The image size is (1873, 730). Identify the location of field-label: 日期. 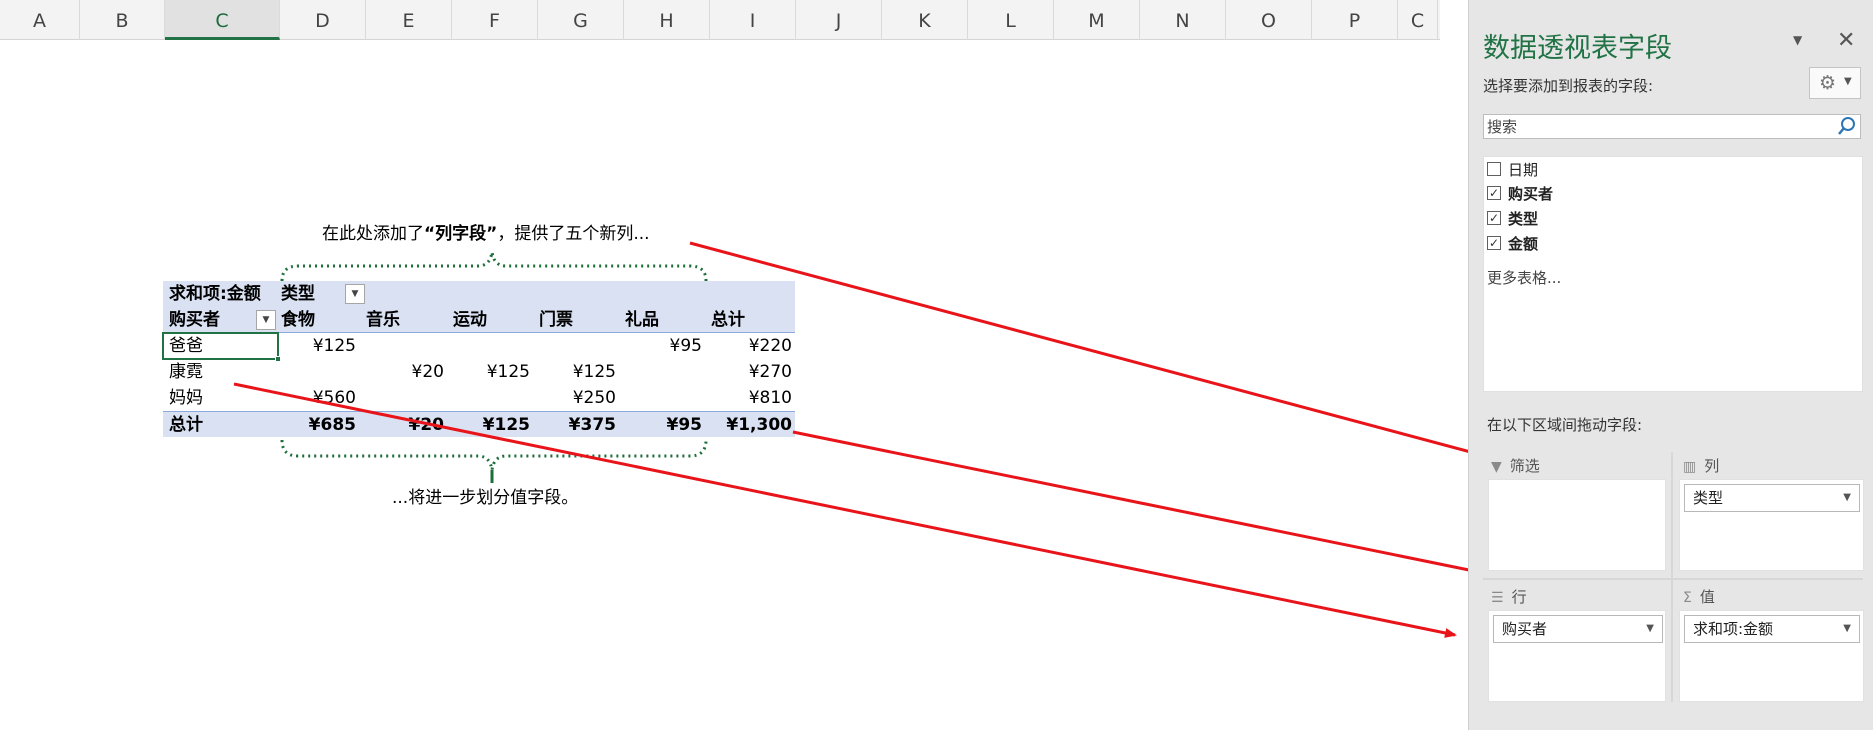
(1523, 170).